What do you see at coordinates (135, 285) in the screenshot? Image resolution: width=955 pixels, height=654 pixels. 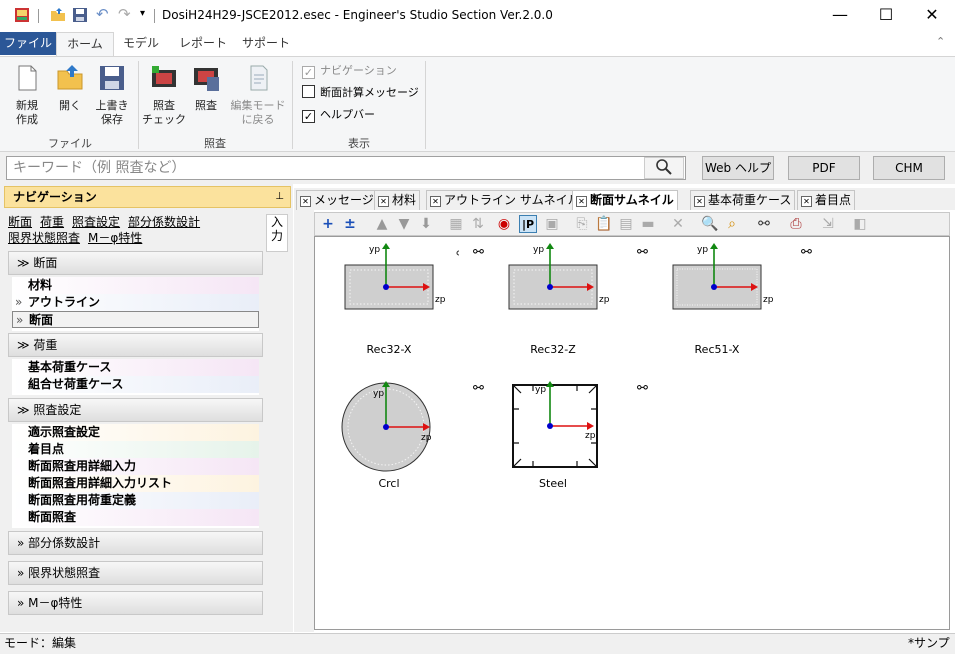 I see `nav-item-material: 材料` at bounding box center [135, 285].